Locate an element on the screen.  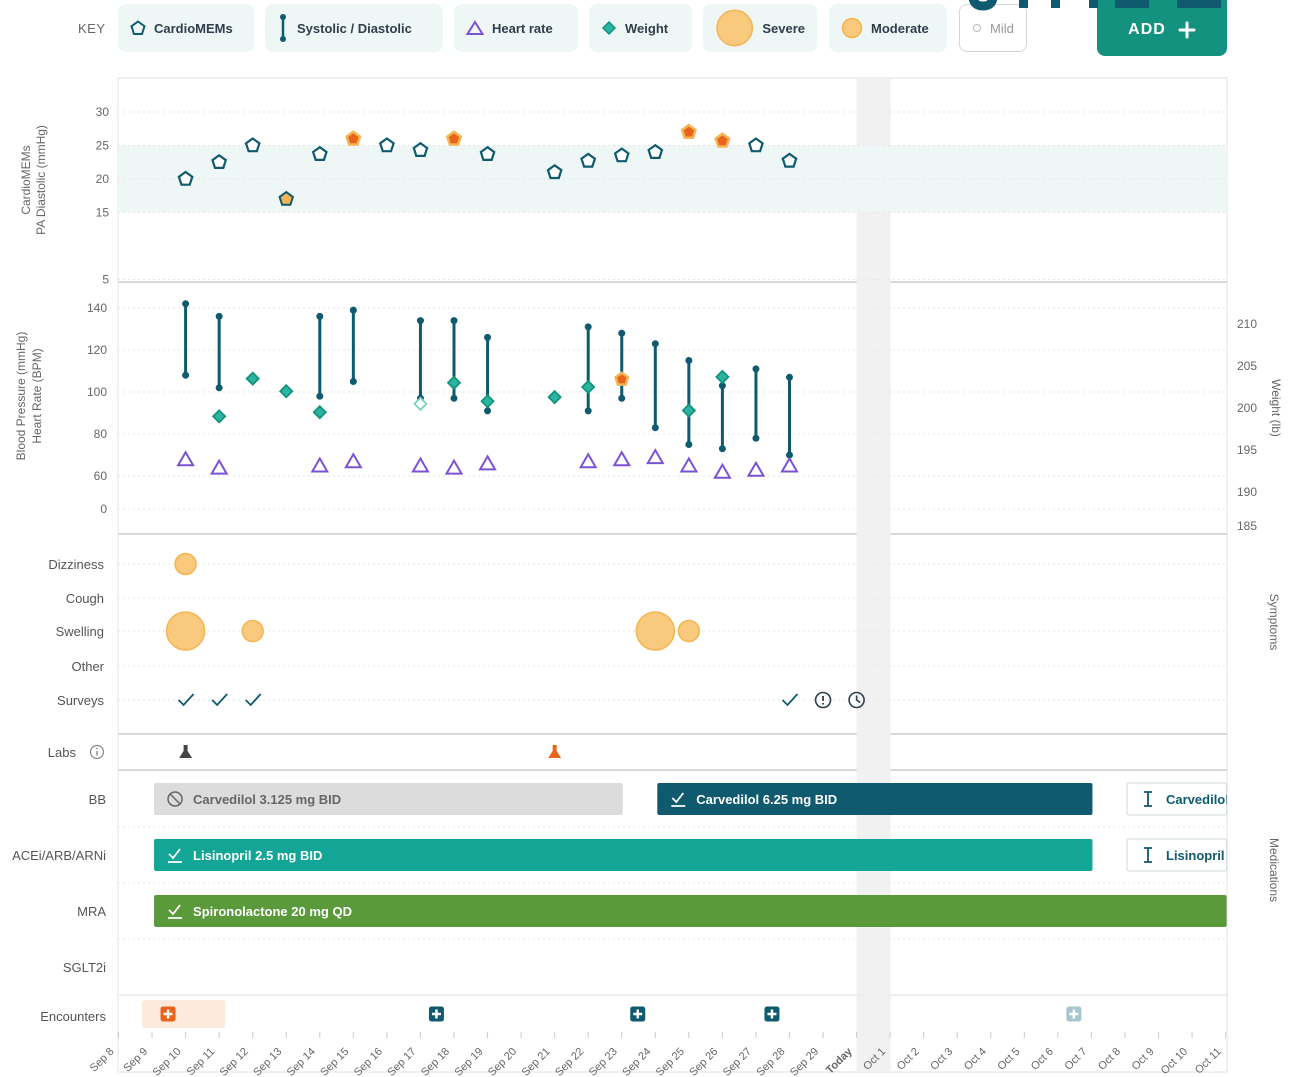
alert-icon-dot is located at coordinates (823, 703).